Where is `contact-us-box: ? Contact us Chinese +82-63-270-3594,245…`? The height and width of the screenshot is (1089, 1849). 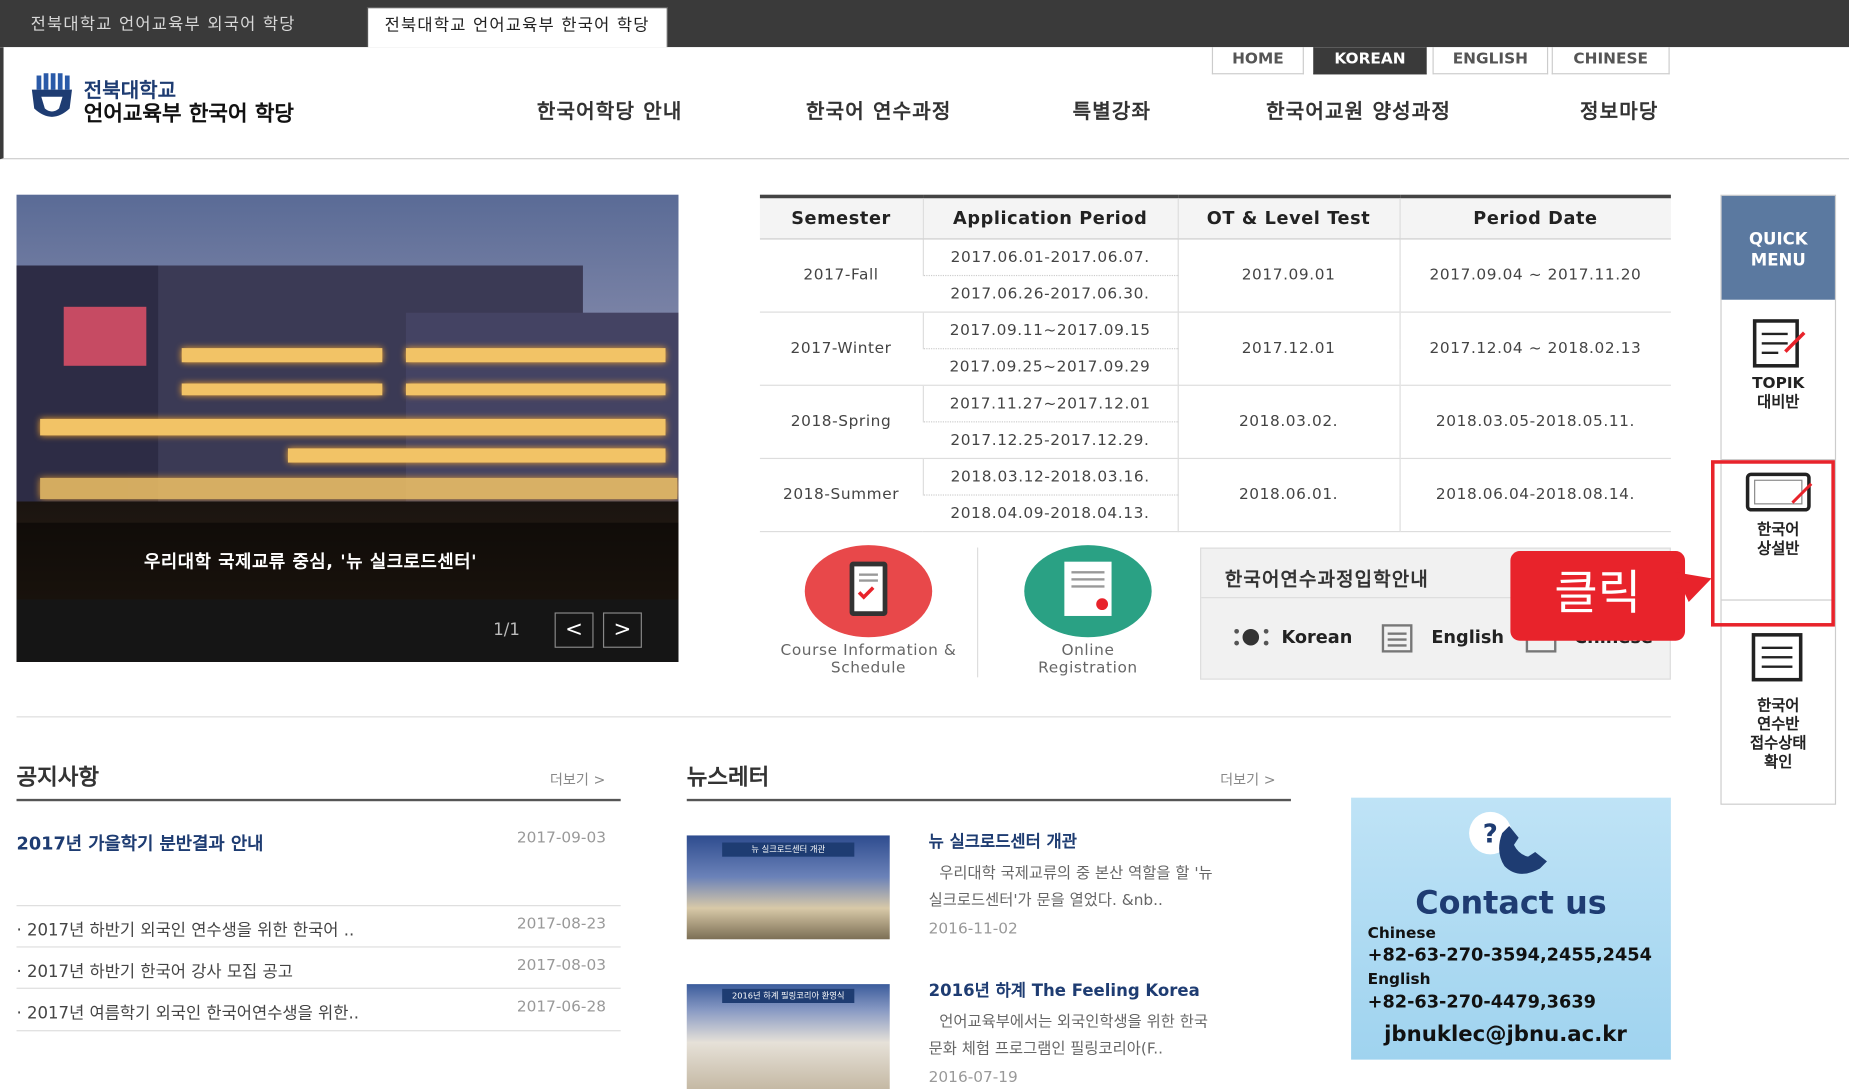 contact-us-box: ? Contact us Chinese +82-63-270-3594,245… is located at coordinates (1511, 928).